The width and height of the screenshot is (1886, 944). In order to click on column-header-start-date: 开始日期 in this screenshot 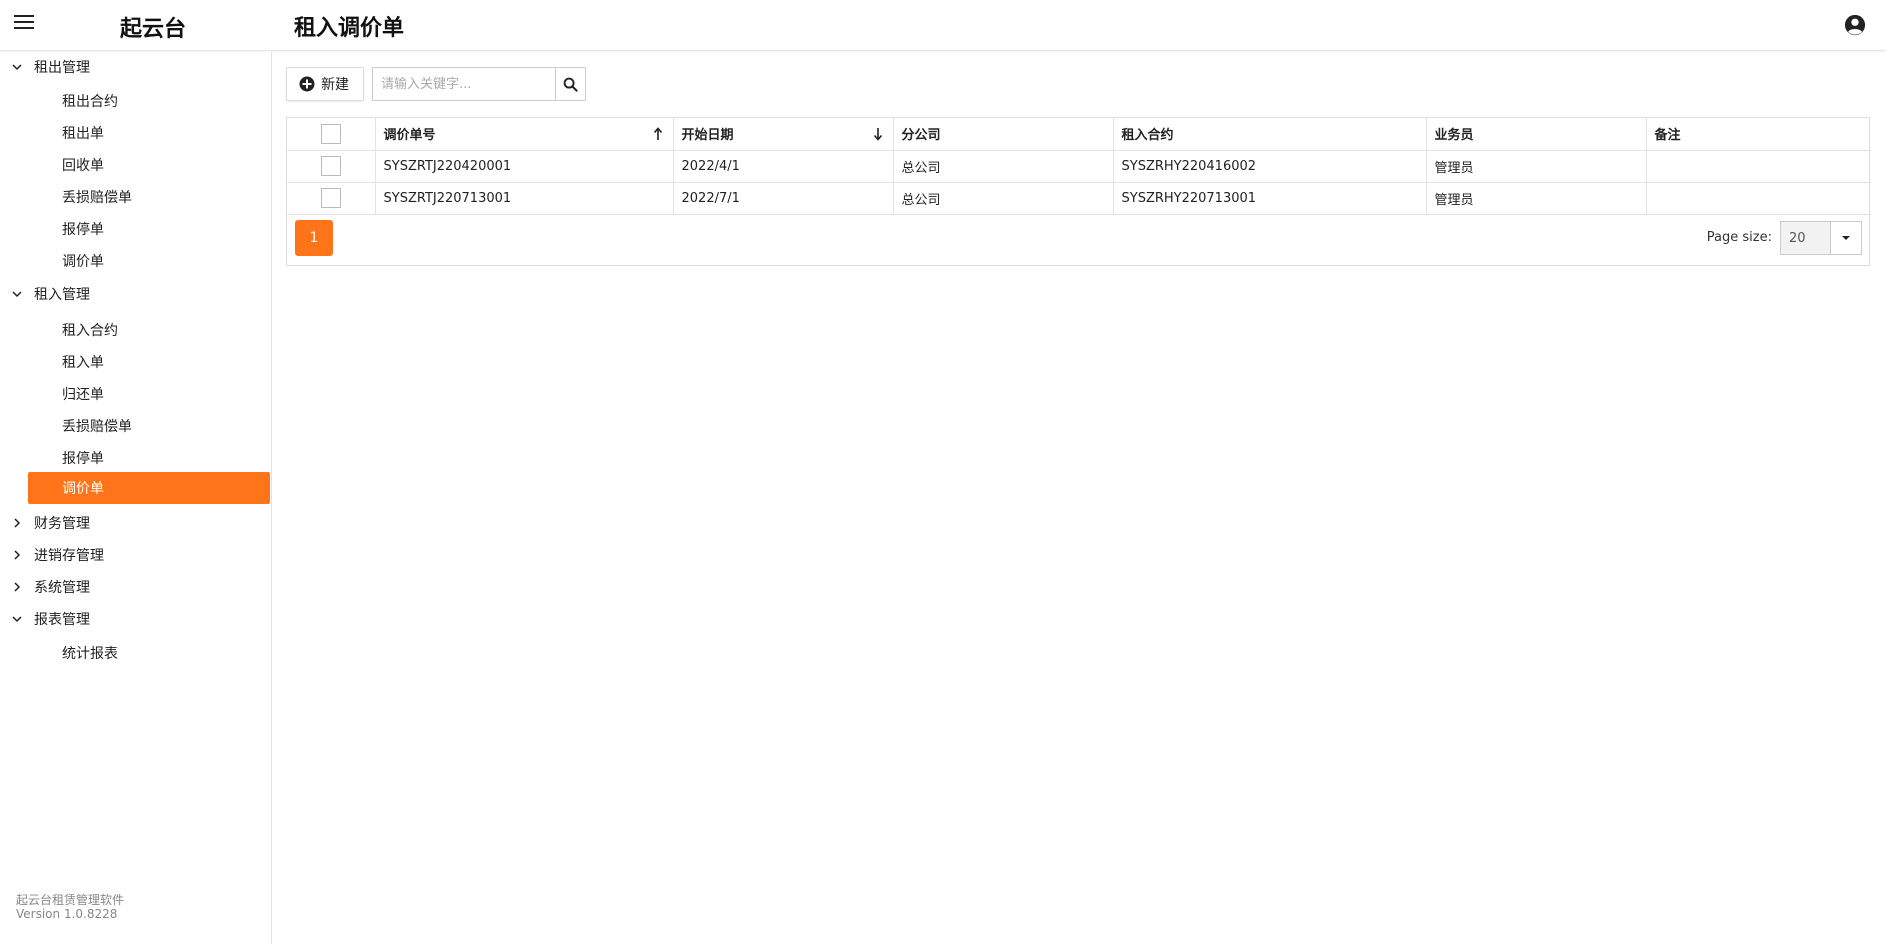, I will do `click(783, 134)`.